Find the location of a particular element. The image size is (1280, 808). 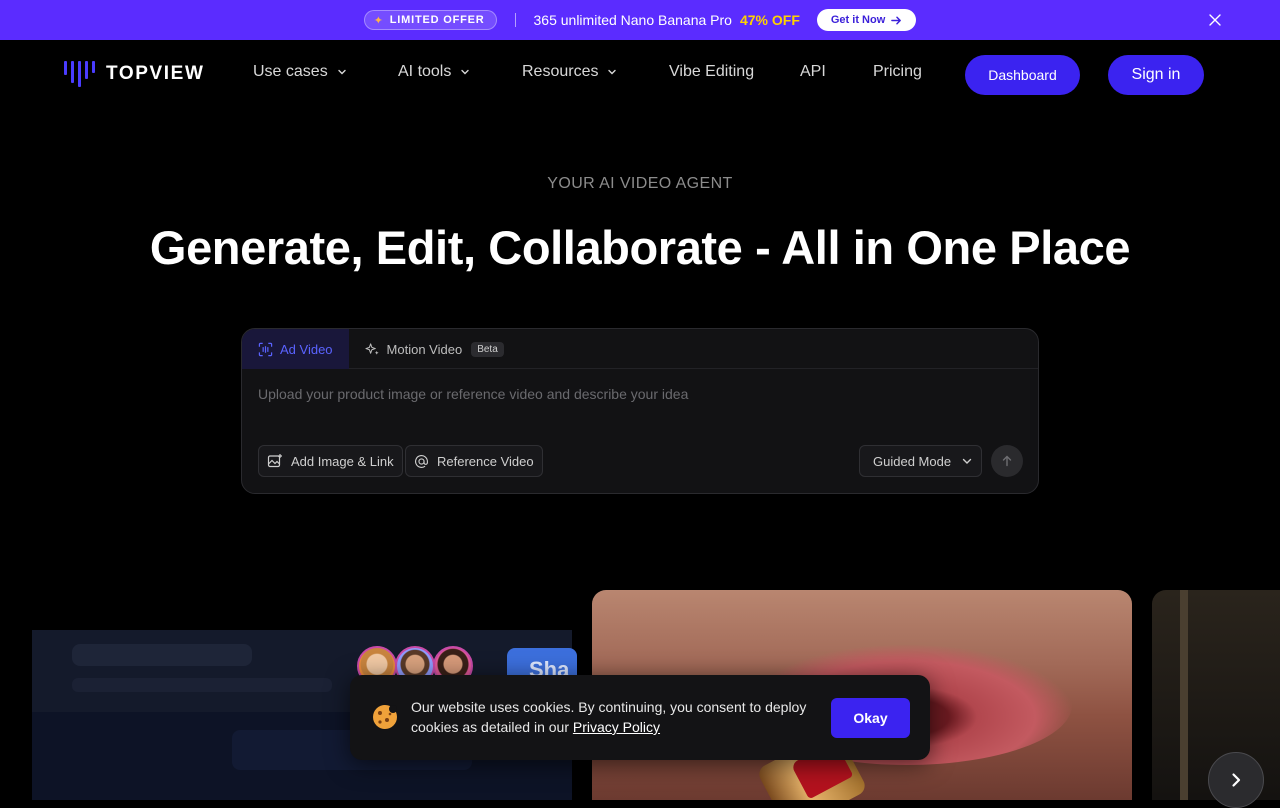

nav-use-cases-label: Use cases is located at coordinates (290, 71).